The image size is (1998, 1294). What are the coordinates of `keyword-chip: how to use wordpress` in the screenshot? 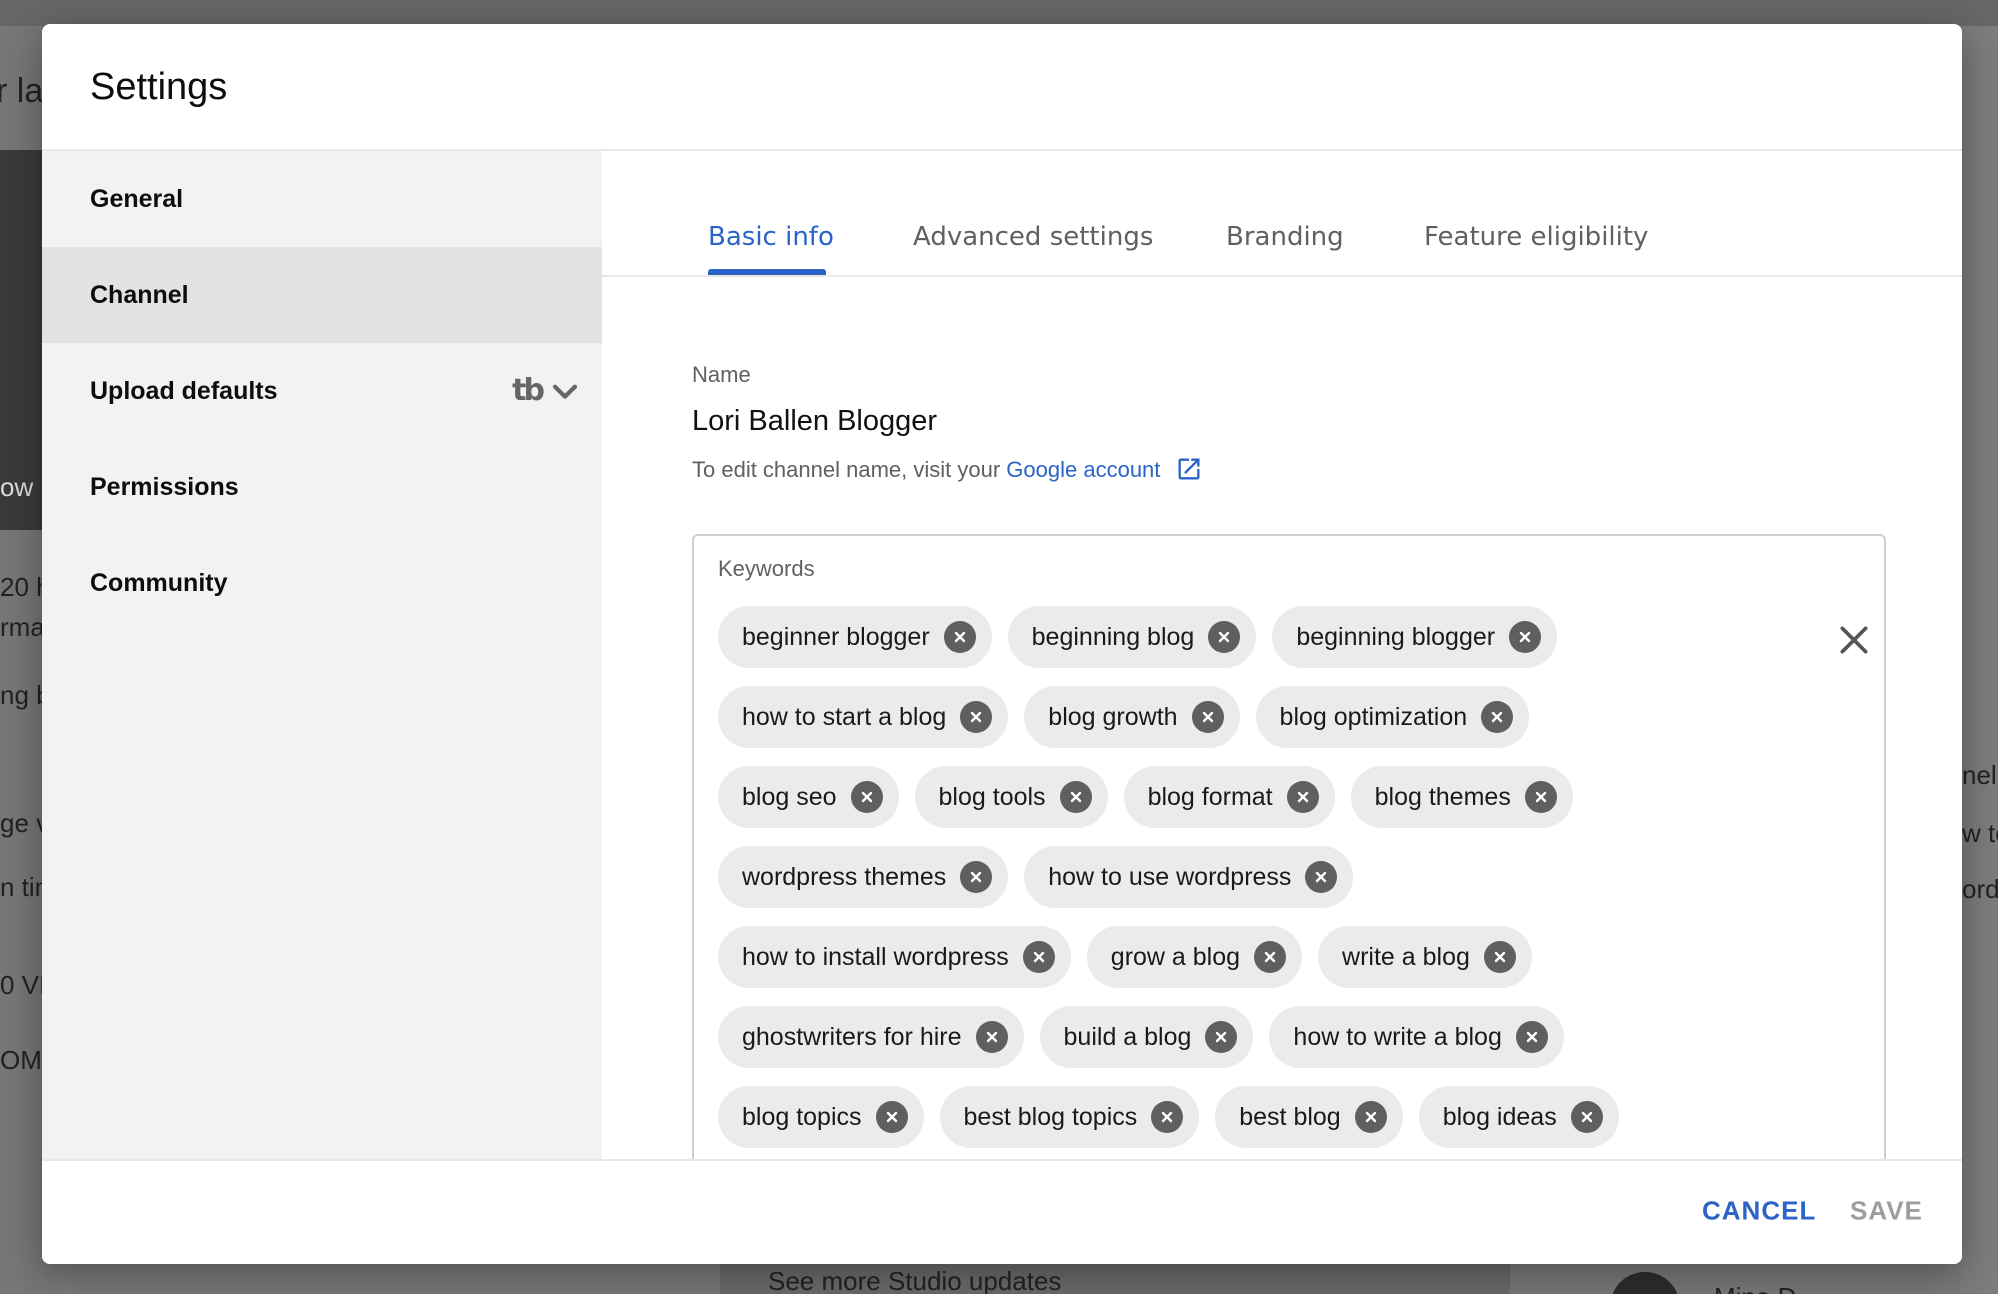 It's located at (1189, 877).